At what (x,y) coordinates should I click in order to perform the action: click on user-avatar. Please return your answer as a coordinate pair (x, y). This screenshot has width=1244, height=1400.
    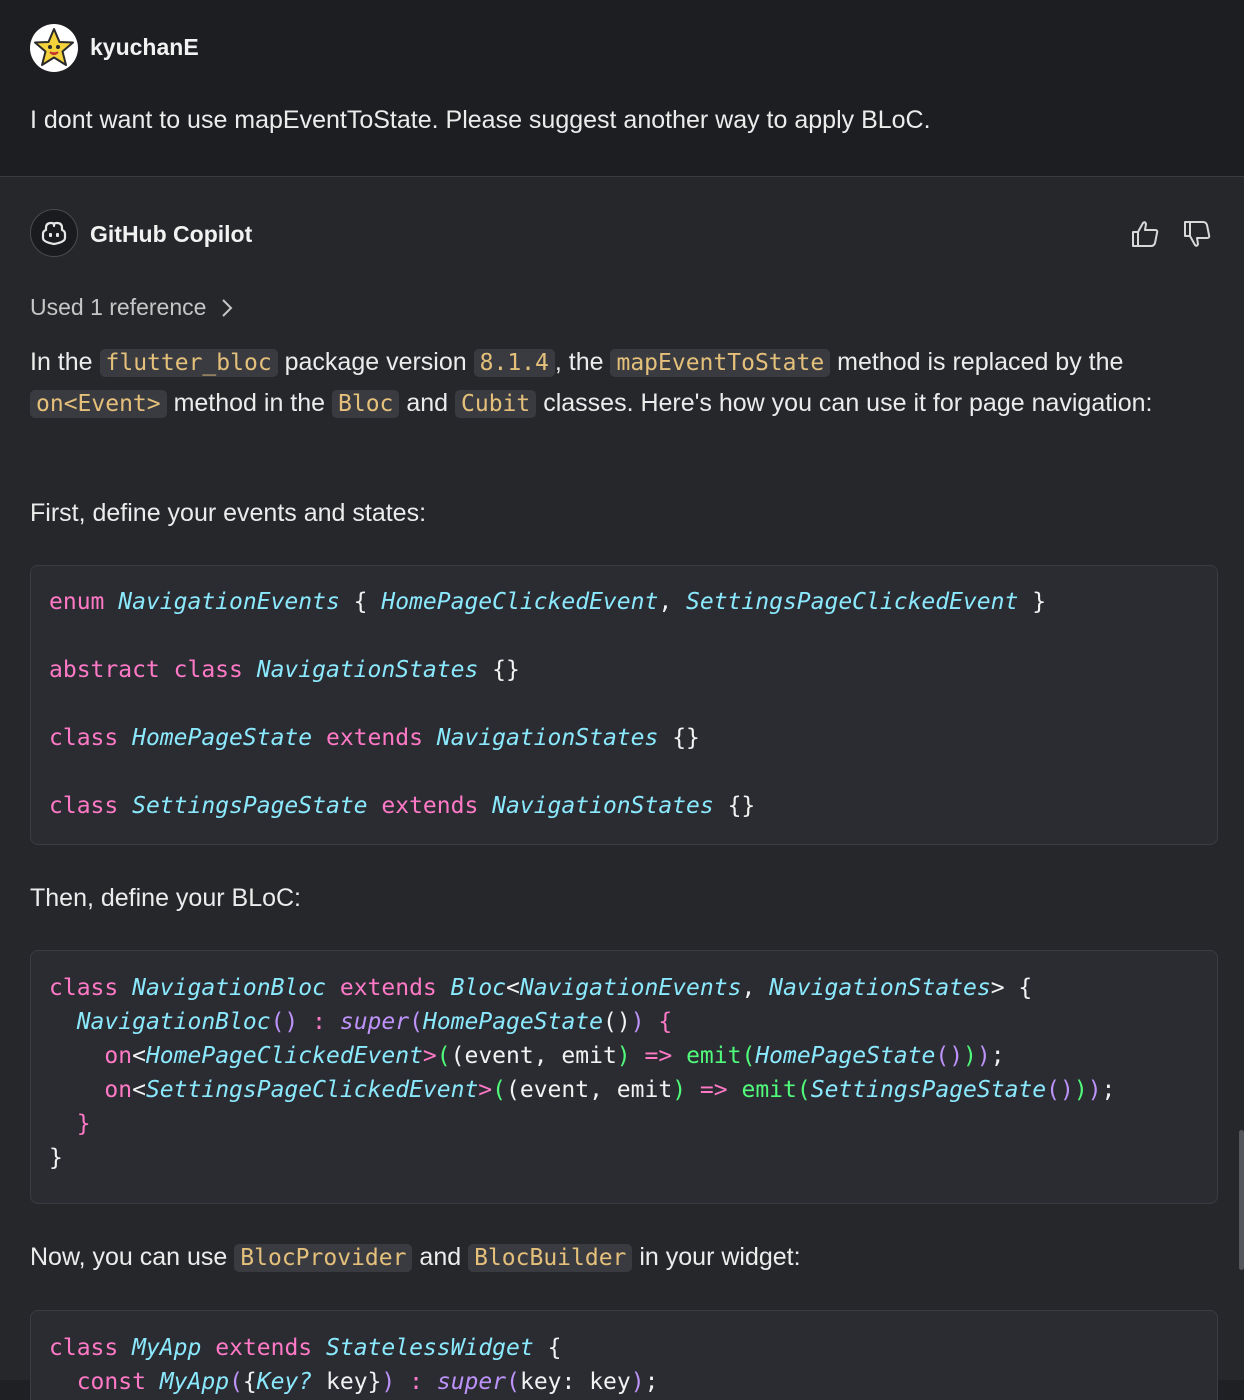
    Looking at the image, I should click on (54, 48).